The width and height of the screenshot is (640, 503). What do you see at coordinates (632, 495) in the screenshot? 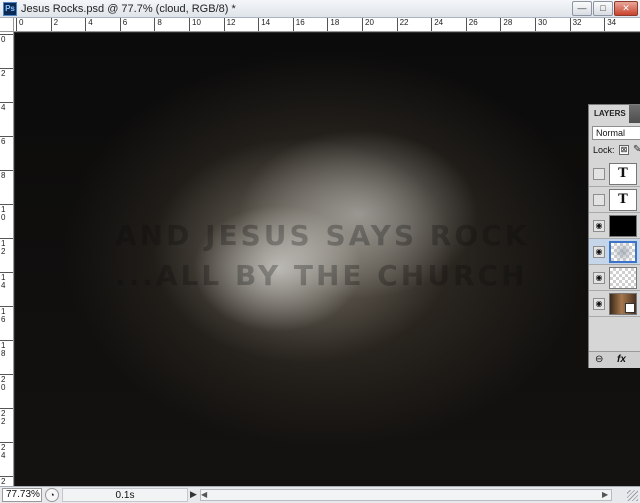
I see `resize-grip` at bounding box center [632, 495].